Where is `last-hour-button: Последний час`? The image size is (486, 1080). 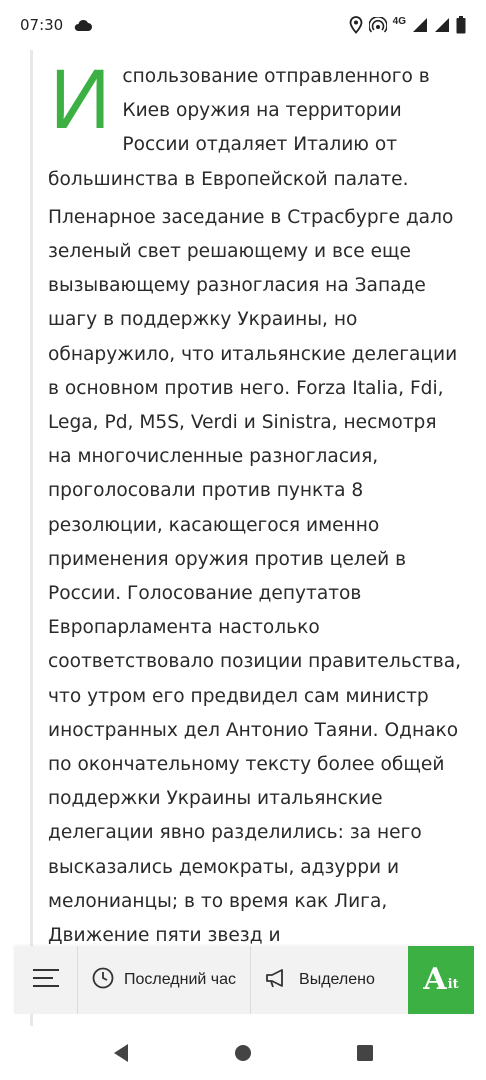 last-hour-button: Последний час is located at coordinates (165, 980).